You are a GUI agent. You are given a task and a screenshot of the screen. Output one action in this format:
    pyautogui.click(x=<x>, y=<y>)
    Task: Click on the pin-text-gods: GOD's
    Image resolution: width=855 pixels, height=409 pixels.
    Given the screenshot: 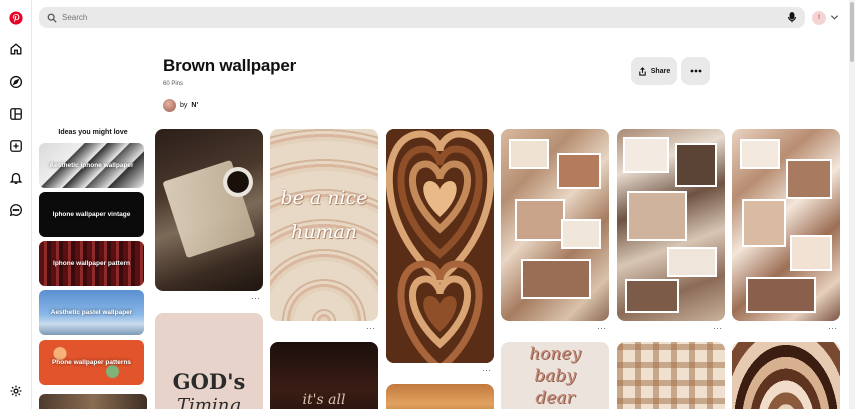 What is the action you would take?
    pyautogui.click(x=209, y=381)
    